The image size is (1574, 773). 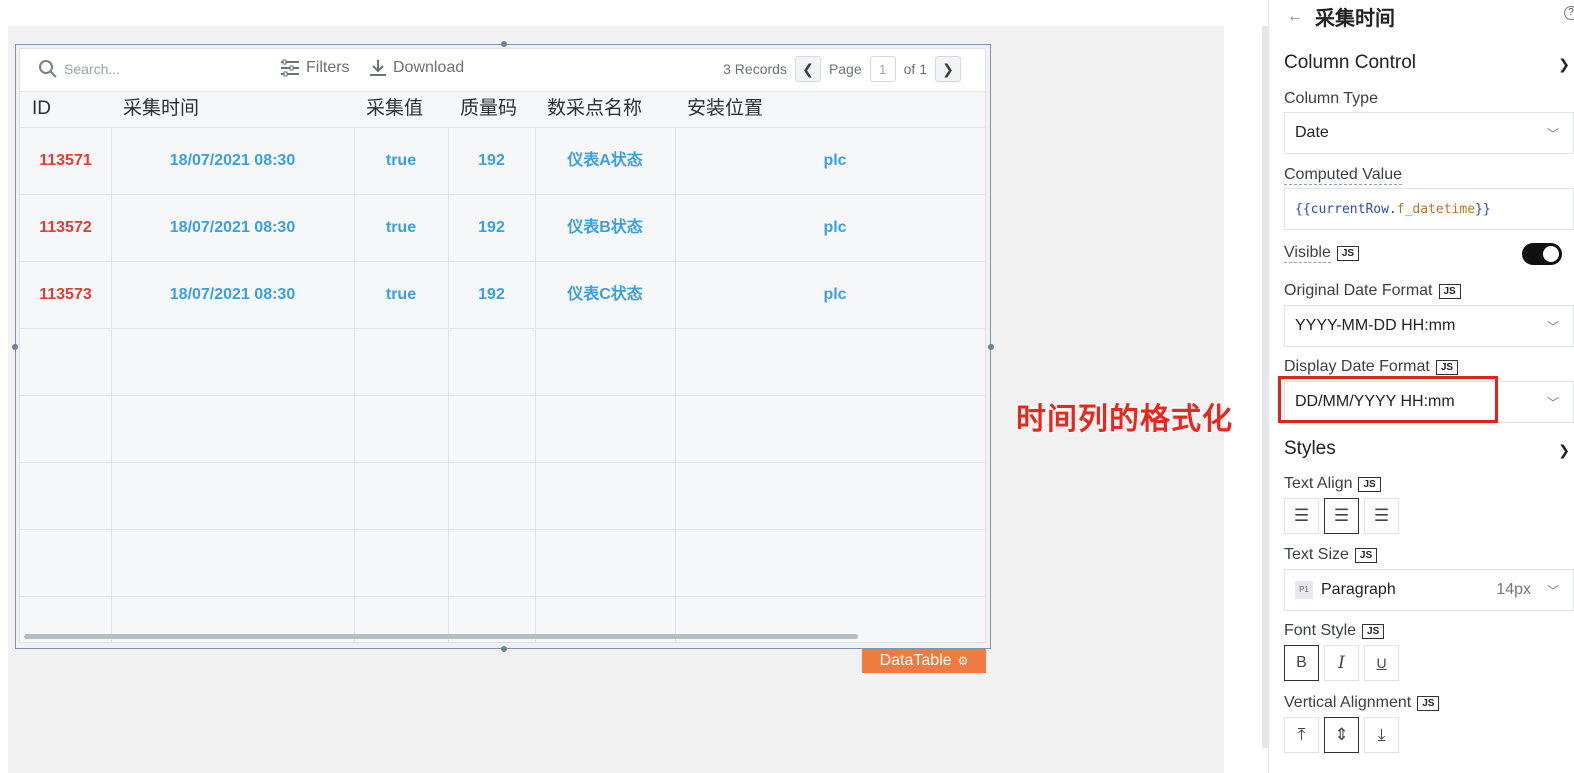 I want to click on column-header-id: ID, so click(x=65, y=110).